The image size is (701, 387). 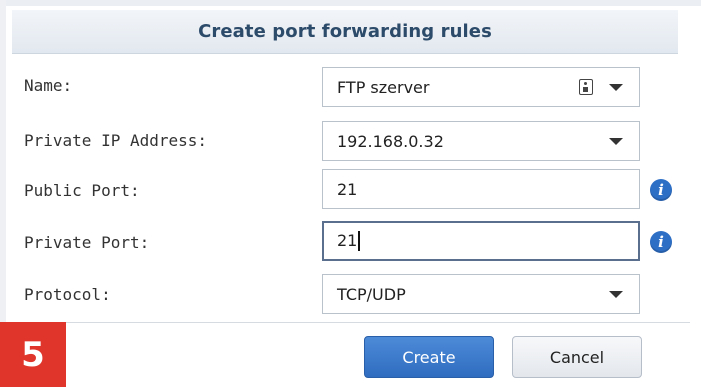 What do you see at coordinates (390, 141) in the screenshot?
I see `private-ip-value: 192.168.0.32` at bounding box center [390, 141].